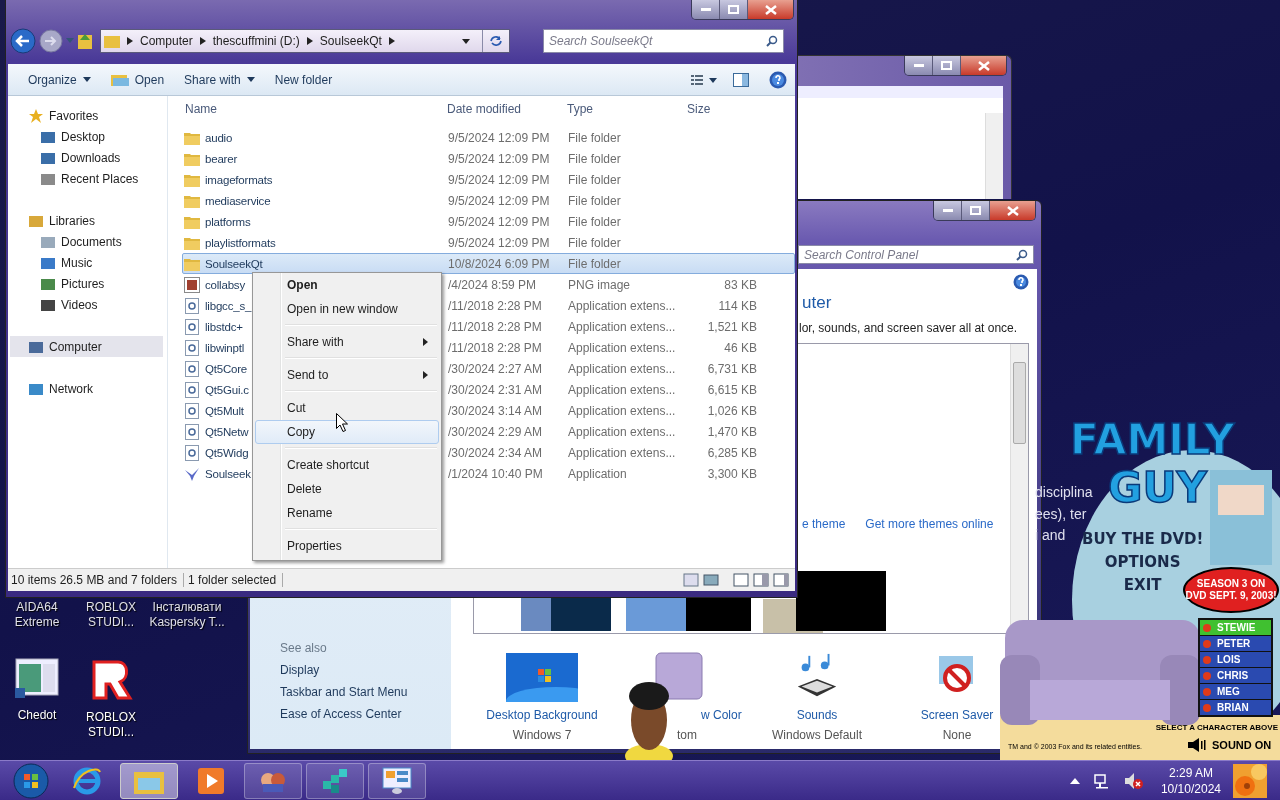 Image resolution: width=1280 pixels, height=800 pixels. What do you see at coordinates (227, 452) in the screenshot?
I see `file-name: Qt5Widg` at bounding box center [227, 452].